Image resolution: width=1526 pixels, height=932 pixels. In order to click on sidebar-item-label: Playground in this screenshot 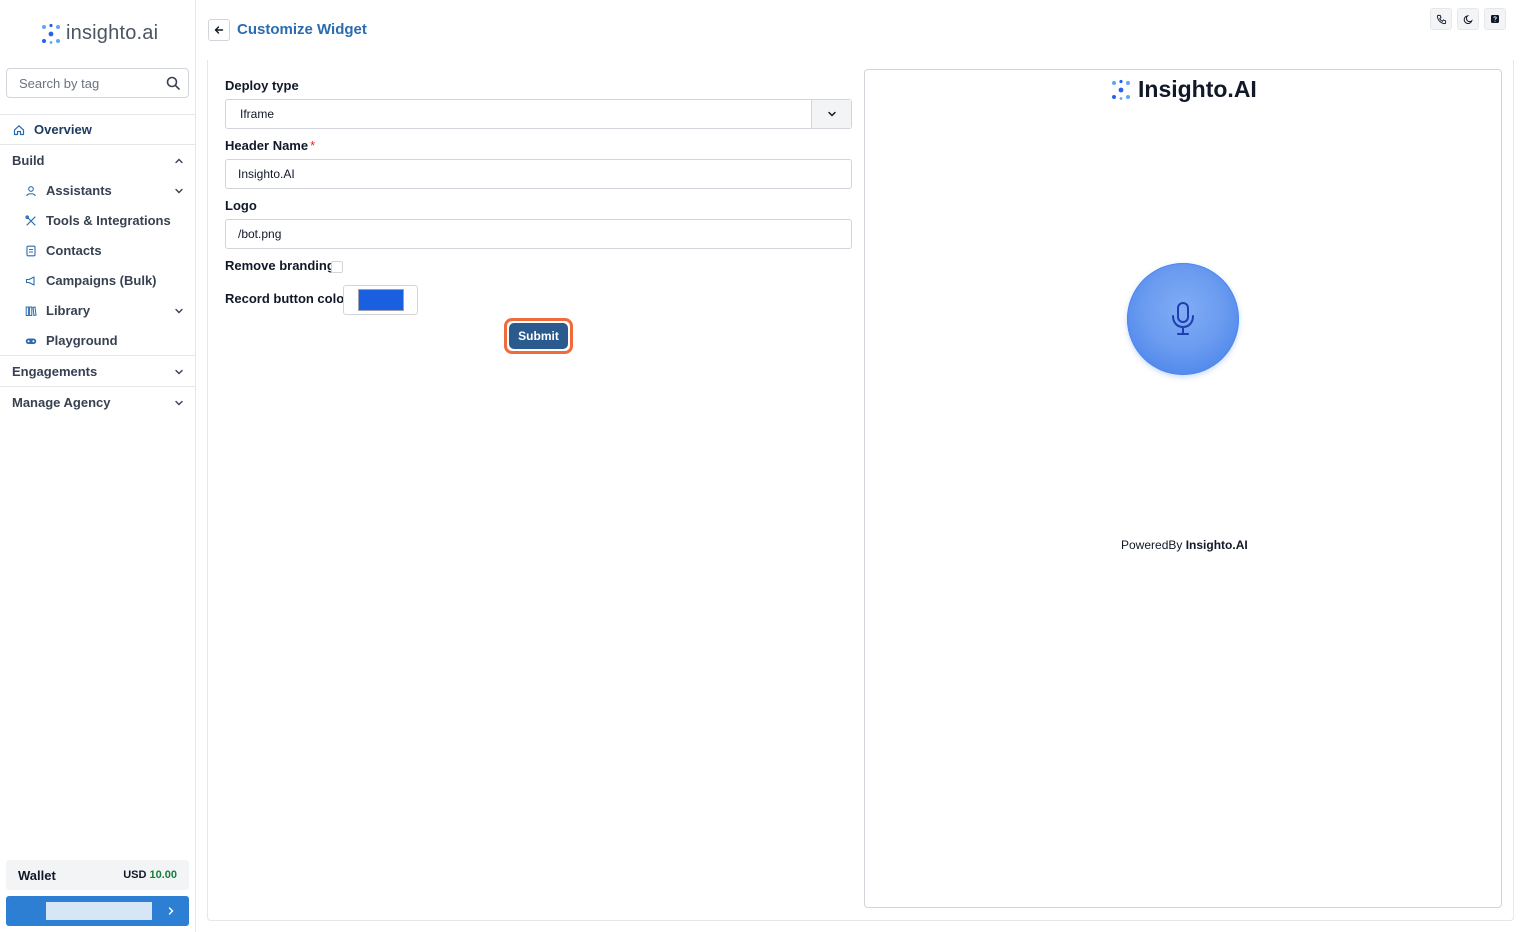, I will do `click(82, 340)`.